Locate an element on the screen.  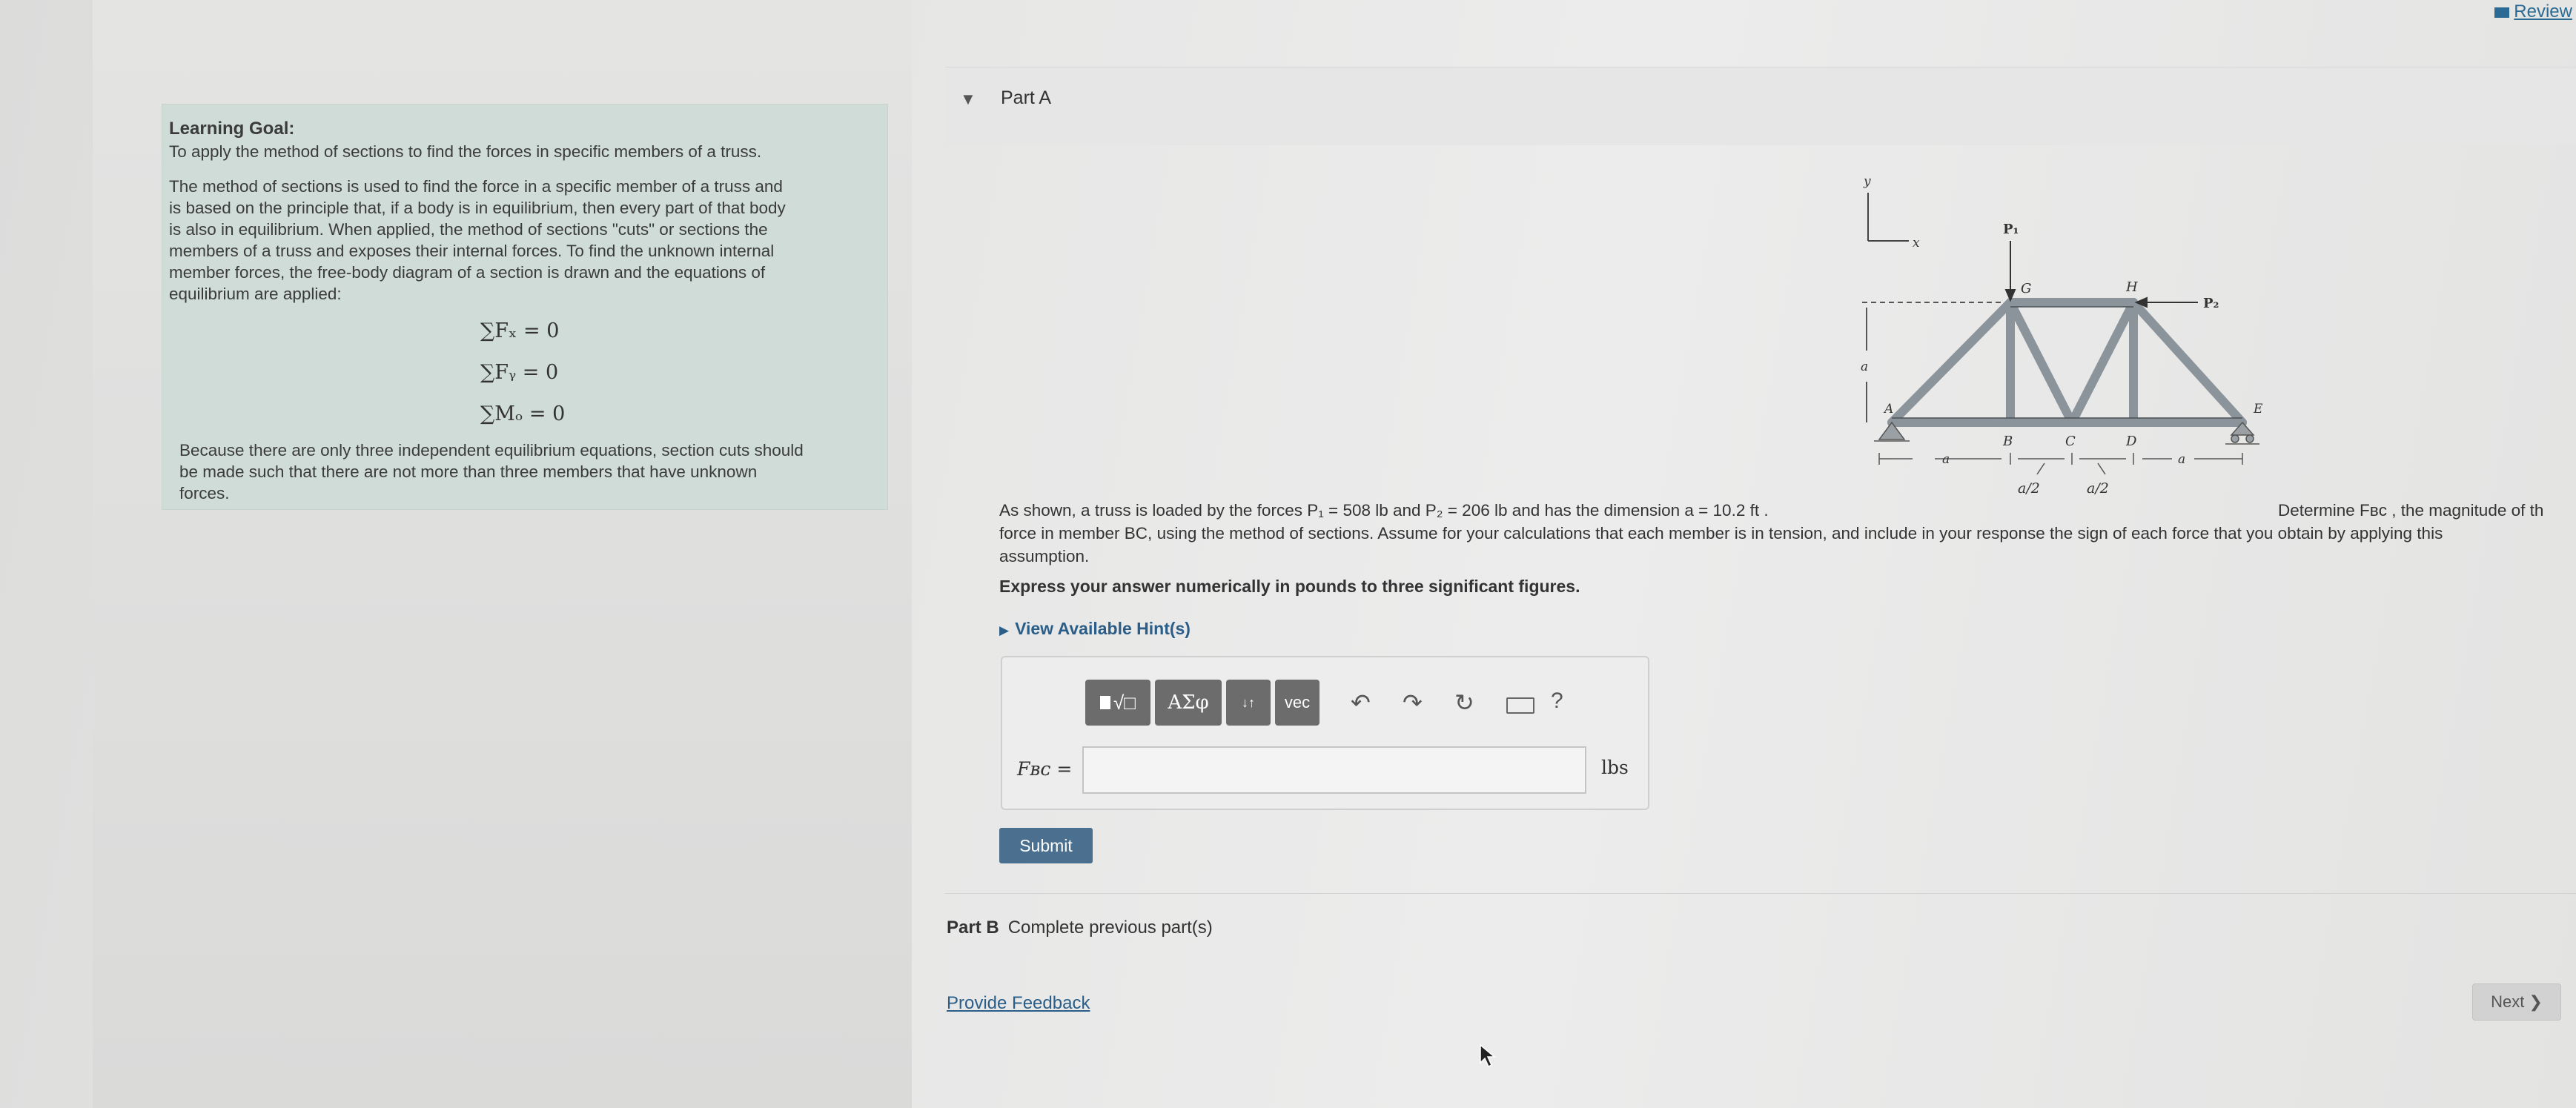
chevron-down-icon: ▼ is located at coordinates (968, 100).